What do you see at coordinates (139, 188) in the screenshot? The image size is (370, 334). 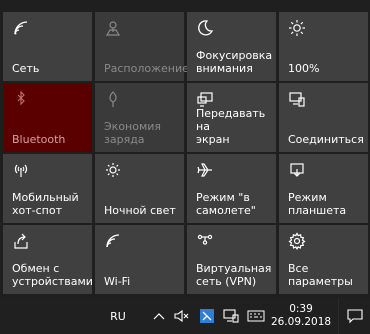 I see `tile-night-light: Ночной свет` at bounding box center [139, 188].